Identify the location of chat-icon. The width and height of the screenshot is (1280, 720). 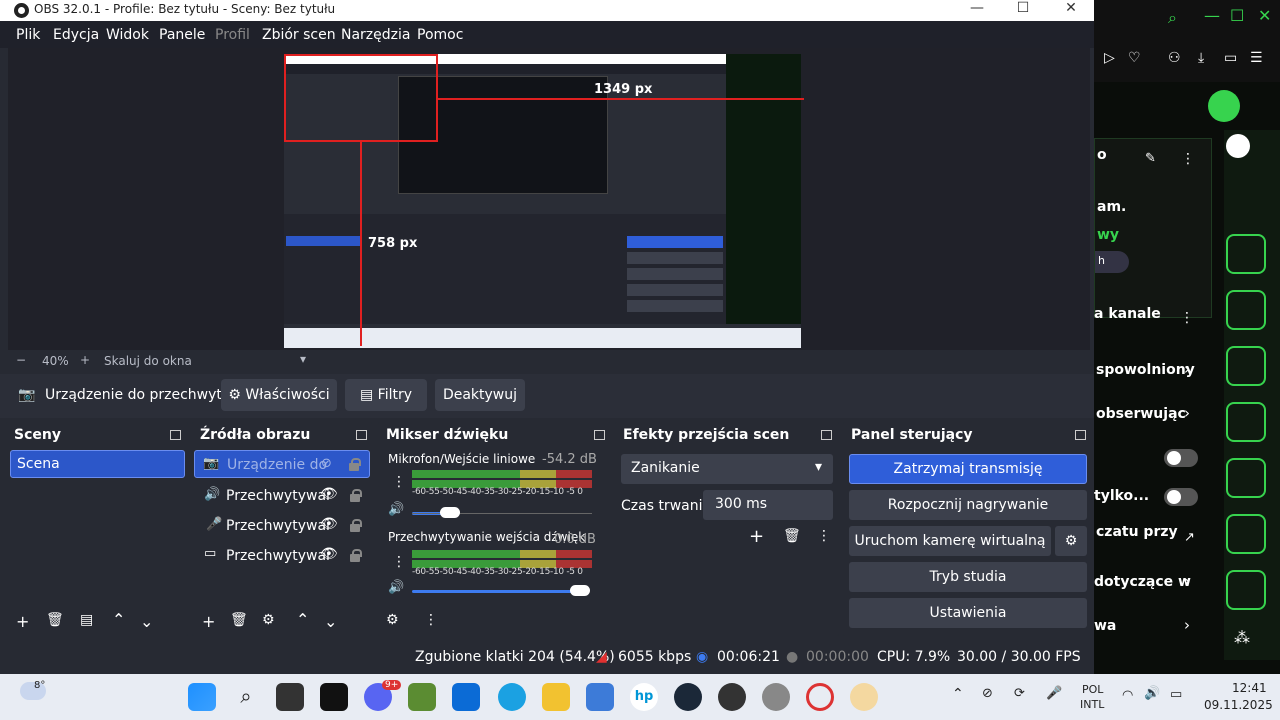
(1246, 422).